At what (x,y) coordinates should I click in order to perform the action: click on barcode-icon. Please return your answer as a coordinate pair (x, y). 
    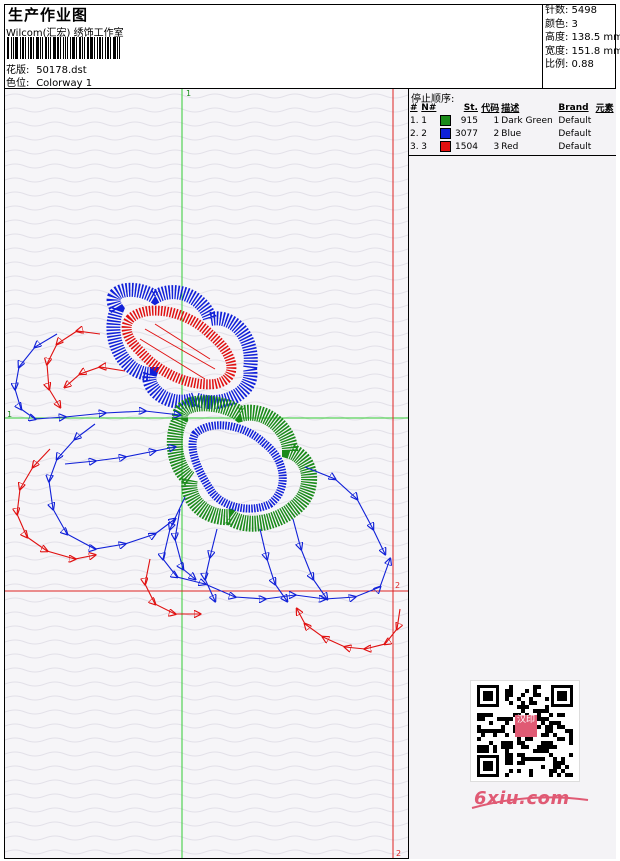
    Looking at the image, I should click on (64, 48).